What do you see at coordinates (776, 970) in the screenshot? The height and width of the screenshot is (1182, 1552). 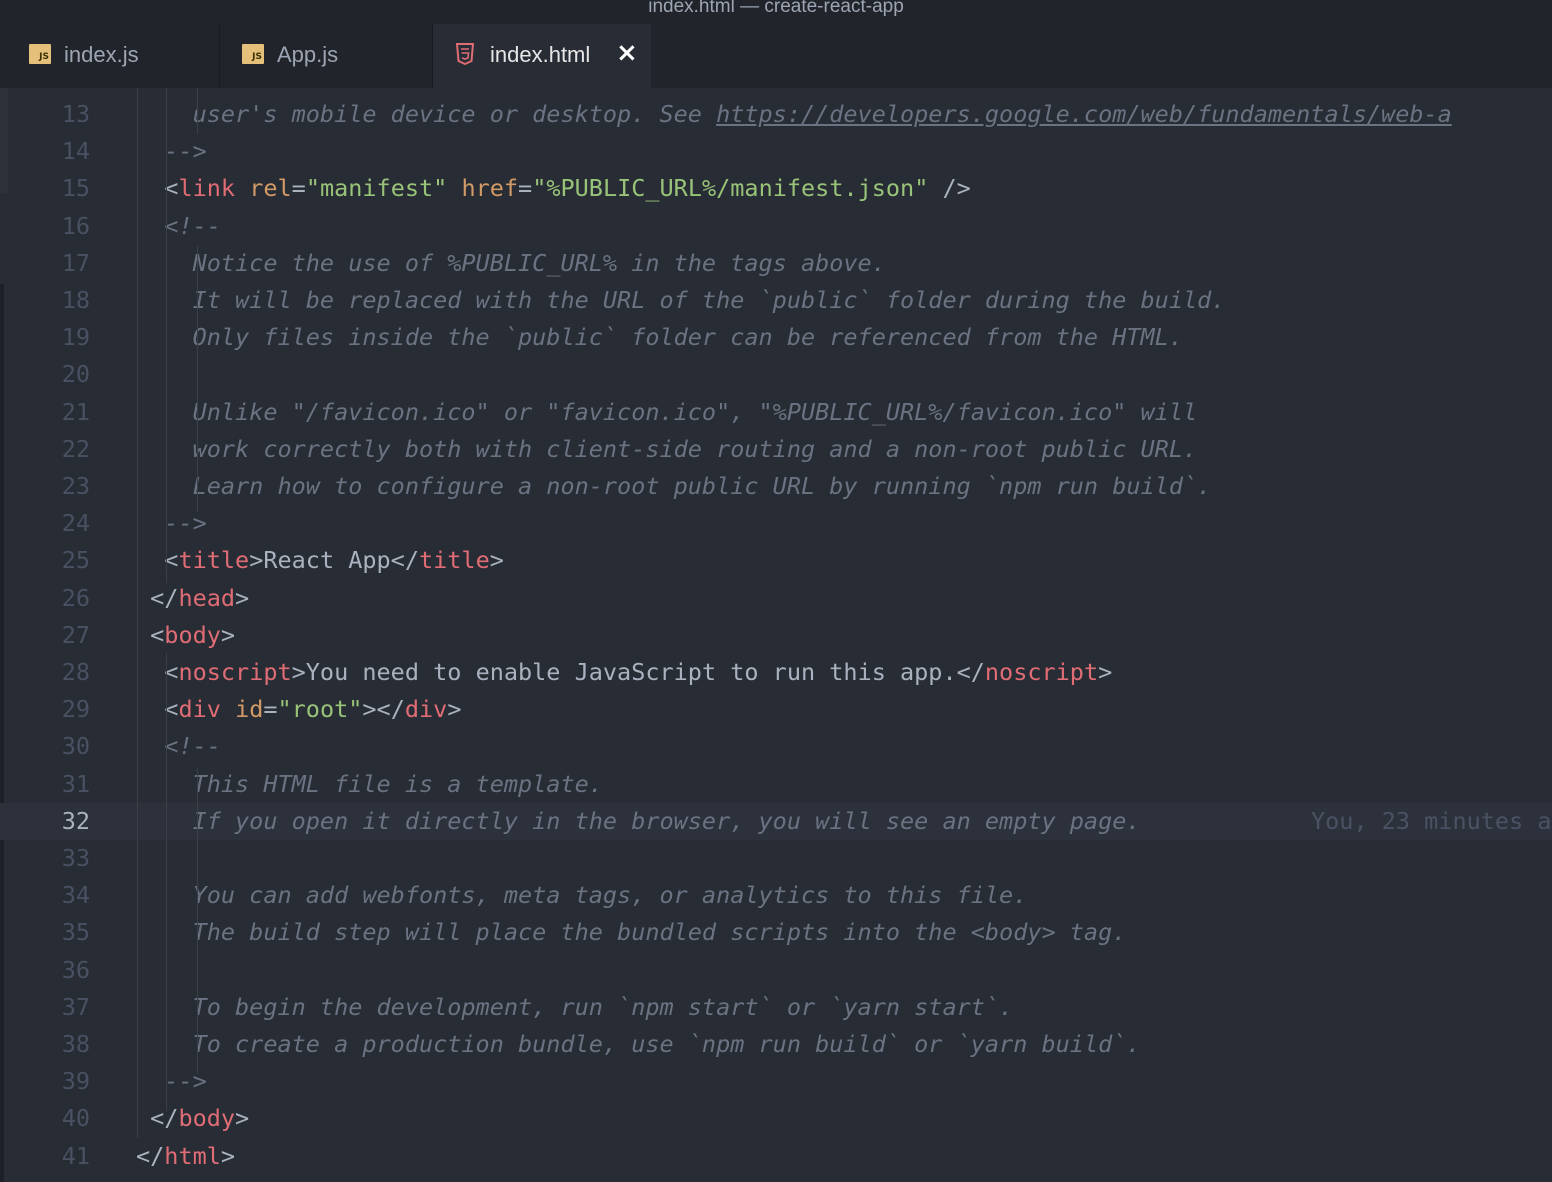 I see `code-line: 36` at bounding box center [776, 970].